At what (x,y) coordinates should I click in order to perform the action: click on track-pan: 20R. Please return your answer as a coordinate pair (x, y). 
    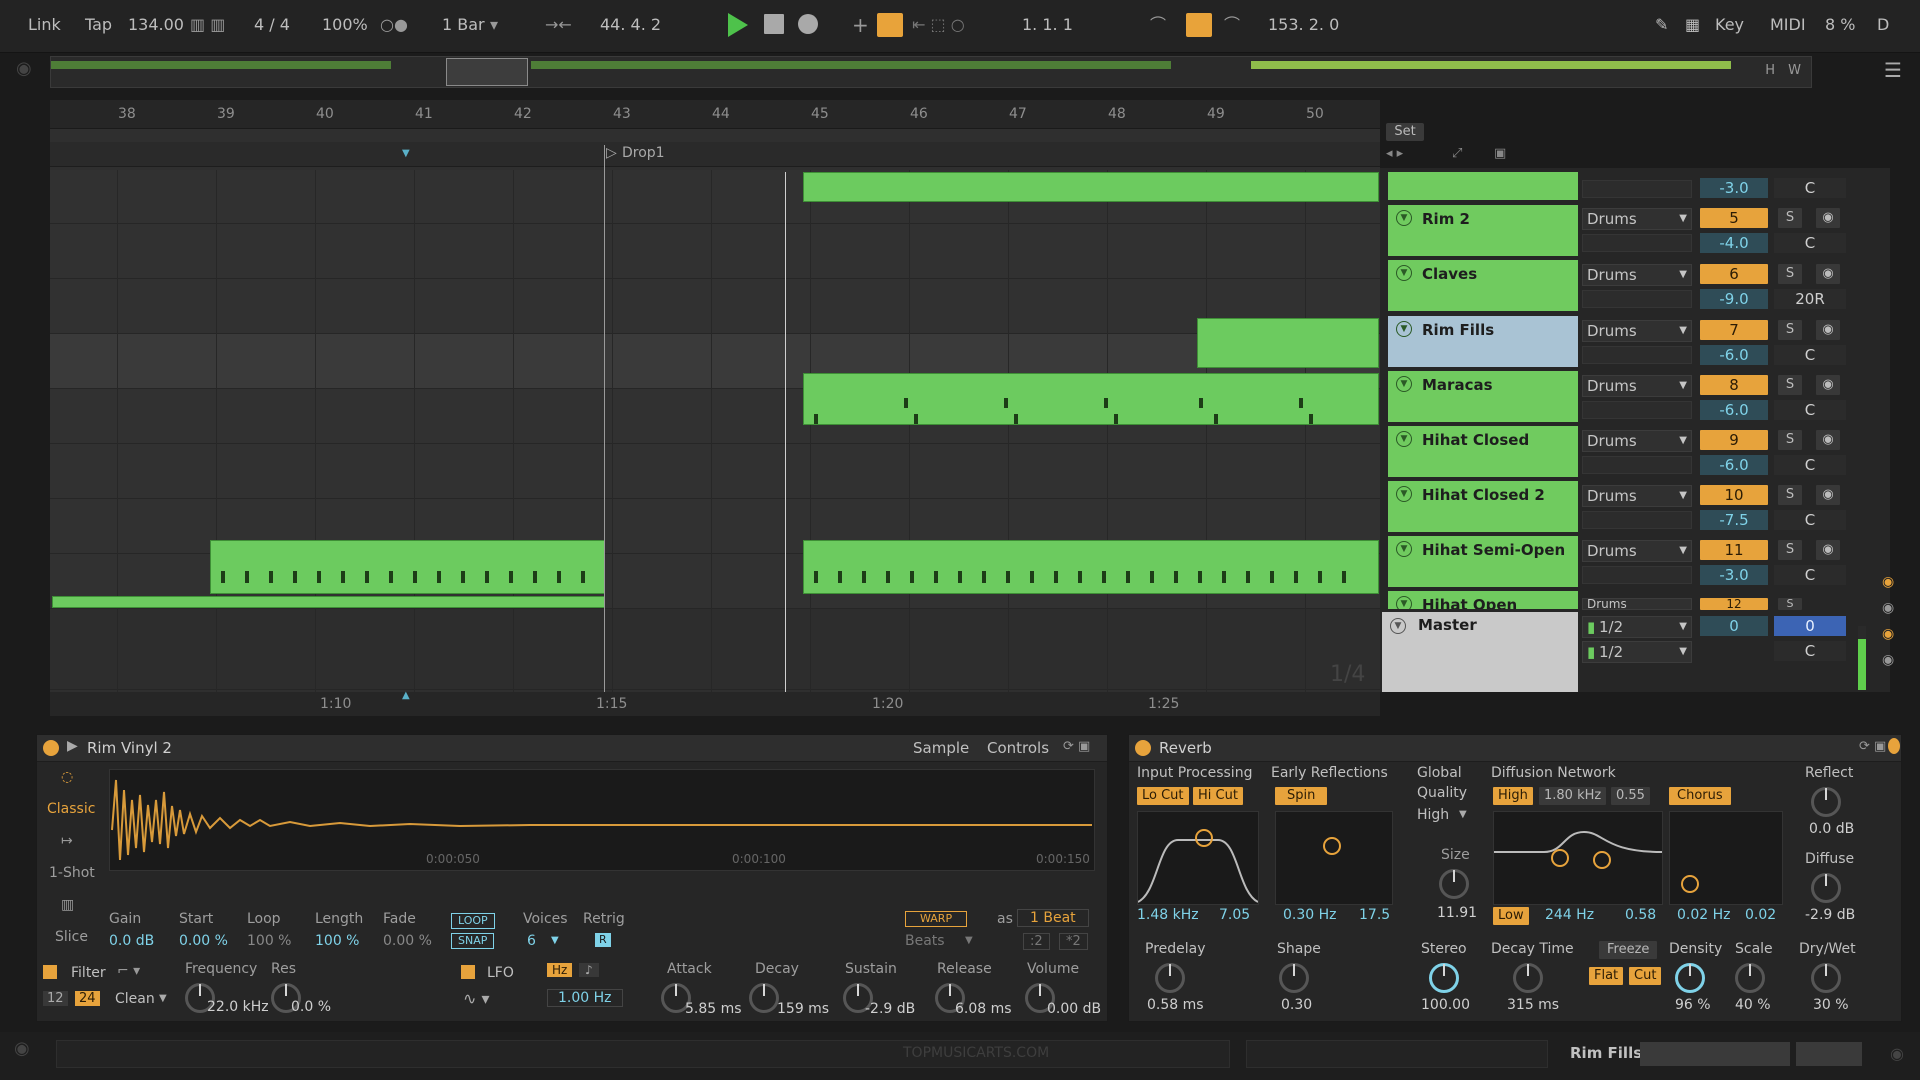
    Looking at the image, I should click on (1810, 299).